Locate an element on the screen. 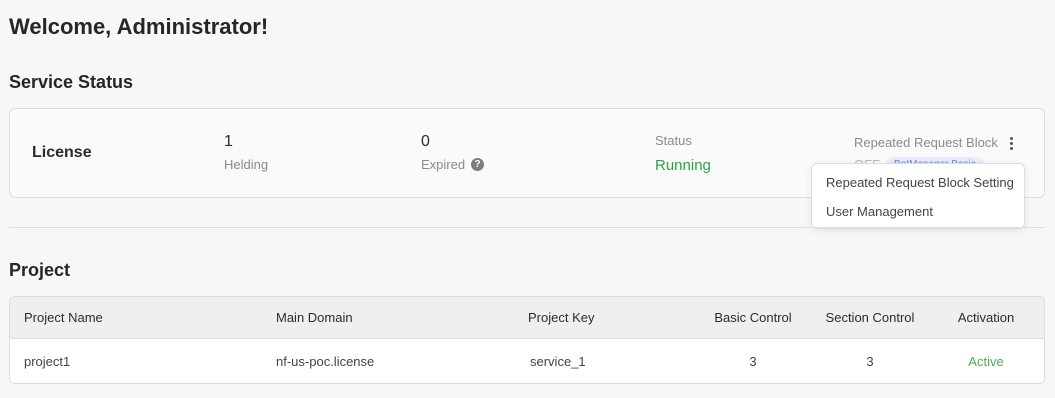 The height and width of the screenshot is (398, 1055). repeated-request-block-label: Repeated Request Block is located at coordinates (926, 142).